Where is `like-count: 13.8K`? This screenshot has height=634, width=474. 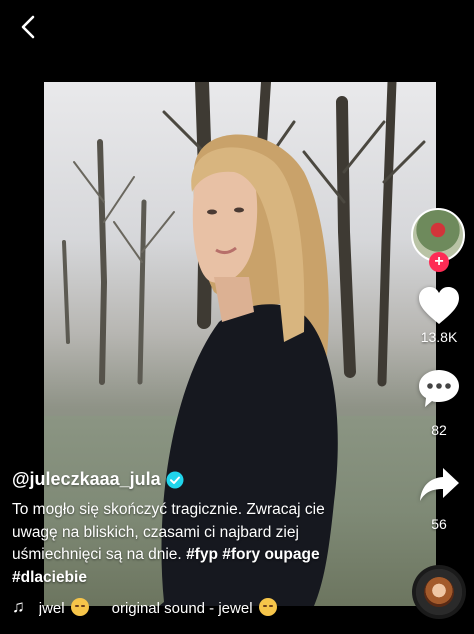 like-count: 13.8K is located at coordinates (439, 337).